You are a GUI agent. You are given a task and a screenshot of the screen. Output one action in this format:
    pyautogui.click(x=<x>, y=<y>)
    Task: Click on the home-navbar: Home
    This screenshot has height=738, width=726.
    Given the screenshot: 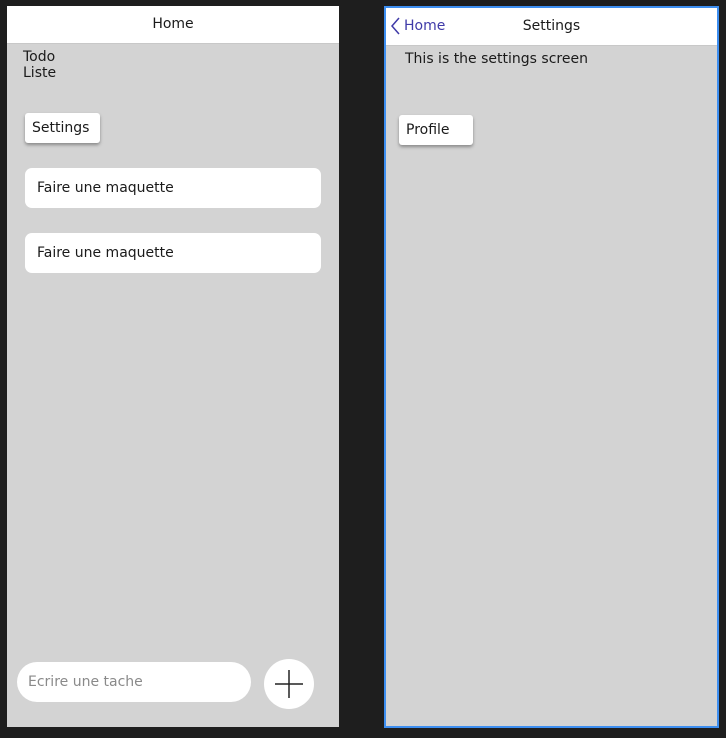 What is the action you would take?
    pyautogui.click(x=173, y=25)
    